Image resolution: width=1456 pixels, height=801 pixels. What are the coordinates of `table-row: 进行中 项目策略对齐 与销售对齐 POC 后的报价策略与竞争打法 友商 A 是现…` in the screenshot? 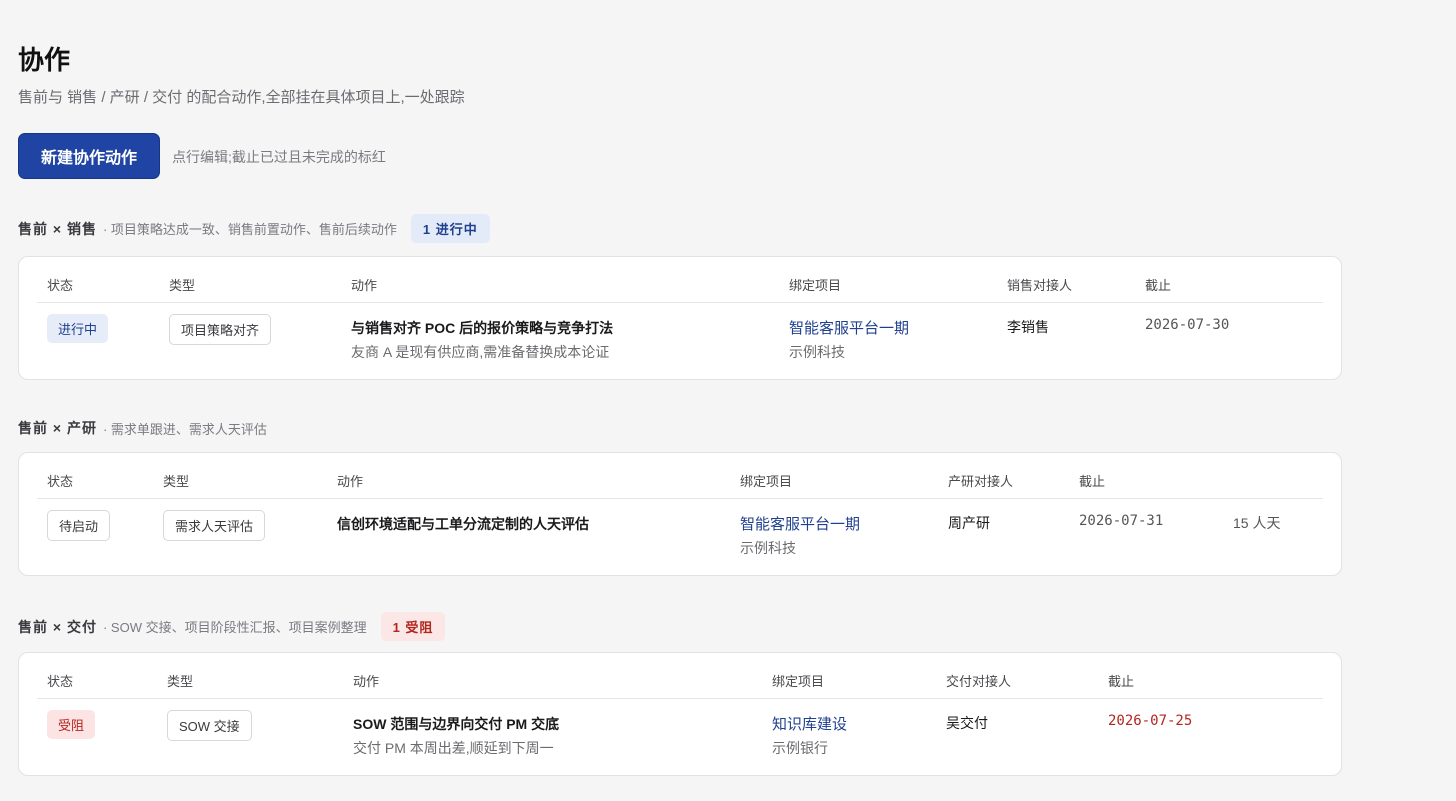 It's located at (680, 341).